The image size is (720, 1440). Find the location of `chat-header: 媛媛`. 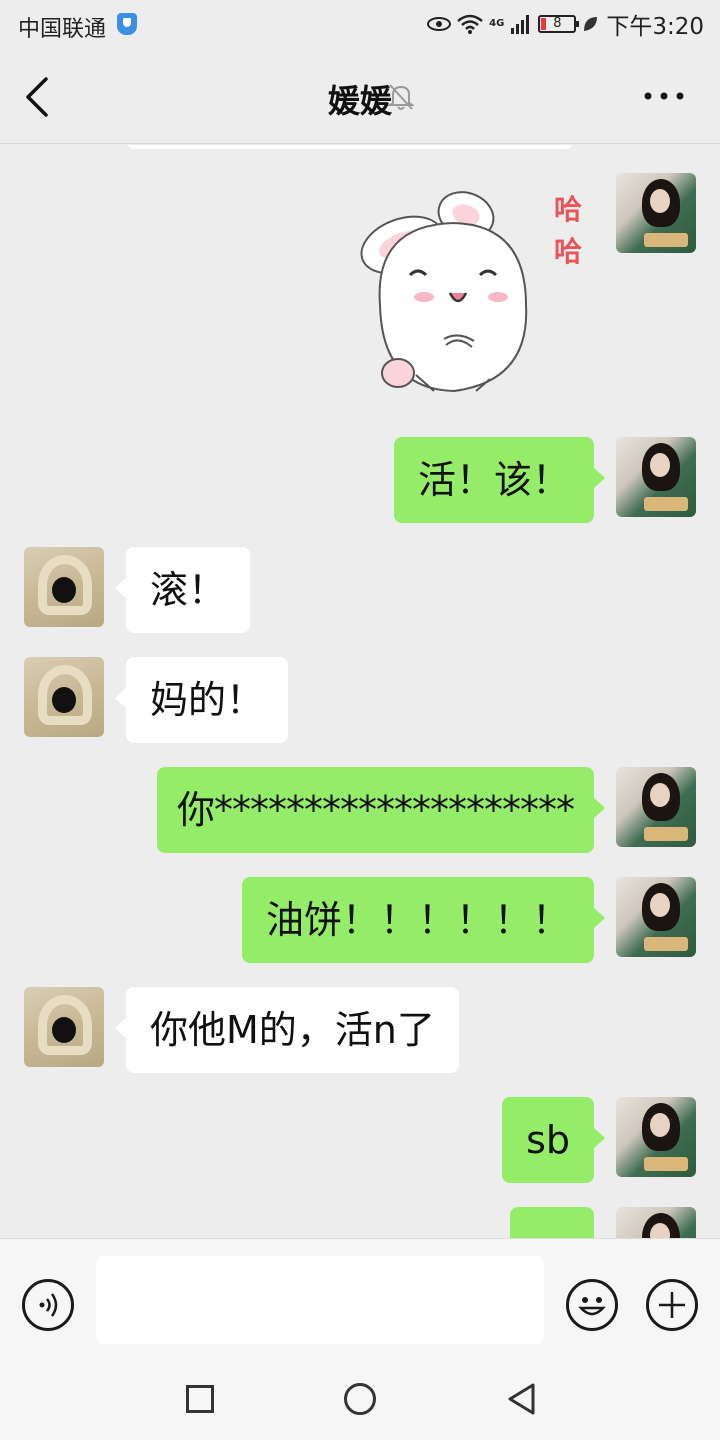

chat-header: 媛媛 is located at coordinates (360, 97).